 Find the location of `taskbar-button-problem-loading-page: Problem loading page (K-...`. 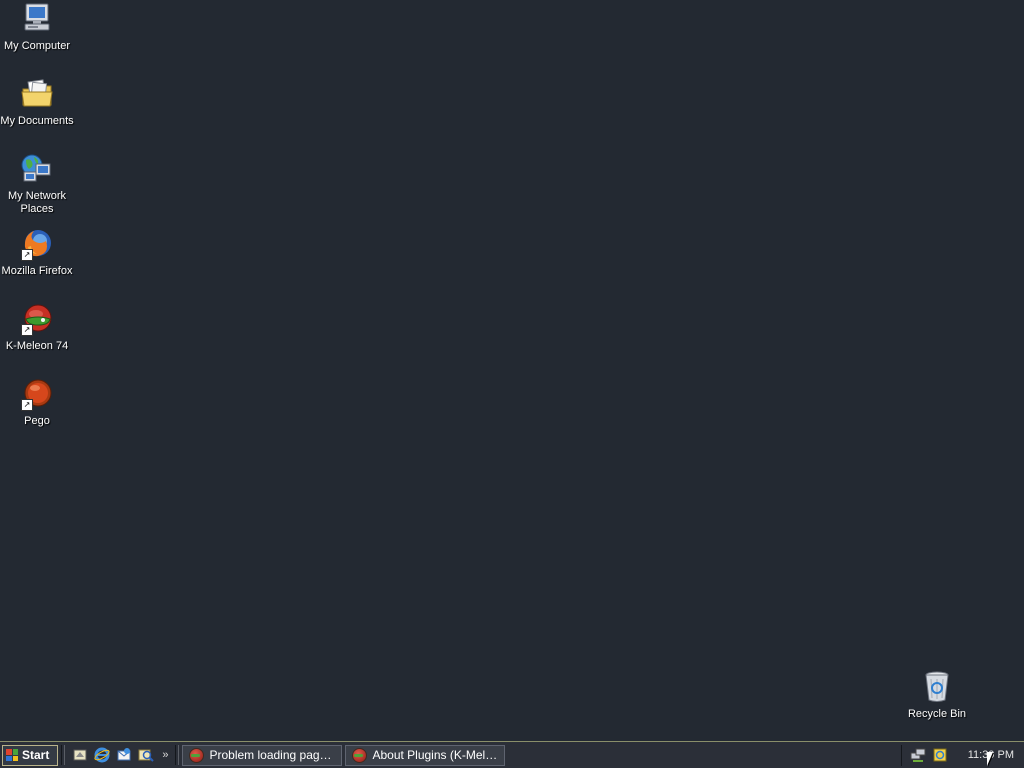

taskbar-button-problem-loading-page: Problem loading page (K-... is located at coordinates (262, 755).